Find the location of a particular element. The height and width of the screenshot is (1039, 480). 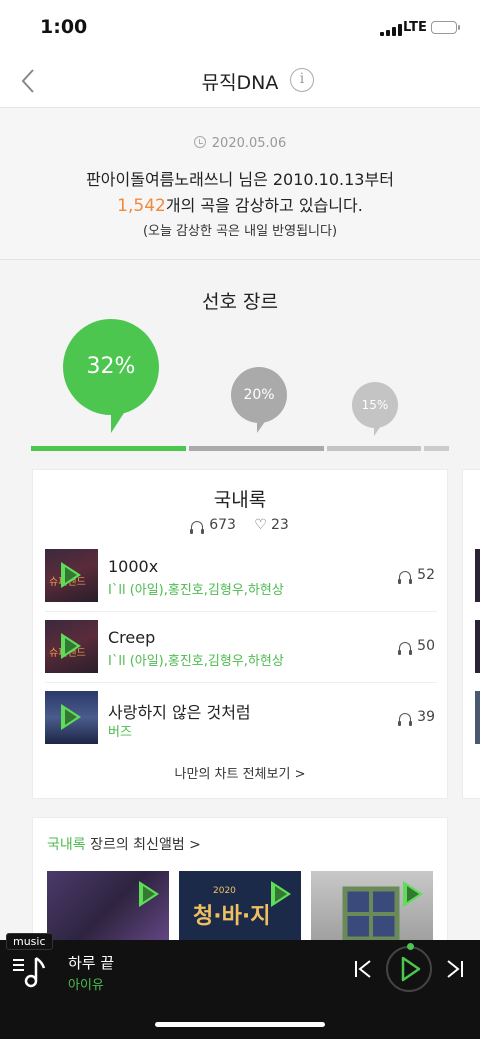

song-title: Creep is located at coordinates (132, 637).